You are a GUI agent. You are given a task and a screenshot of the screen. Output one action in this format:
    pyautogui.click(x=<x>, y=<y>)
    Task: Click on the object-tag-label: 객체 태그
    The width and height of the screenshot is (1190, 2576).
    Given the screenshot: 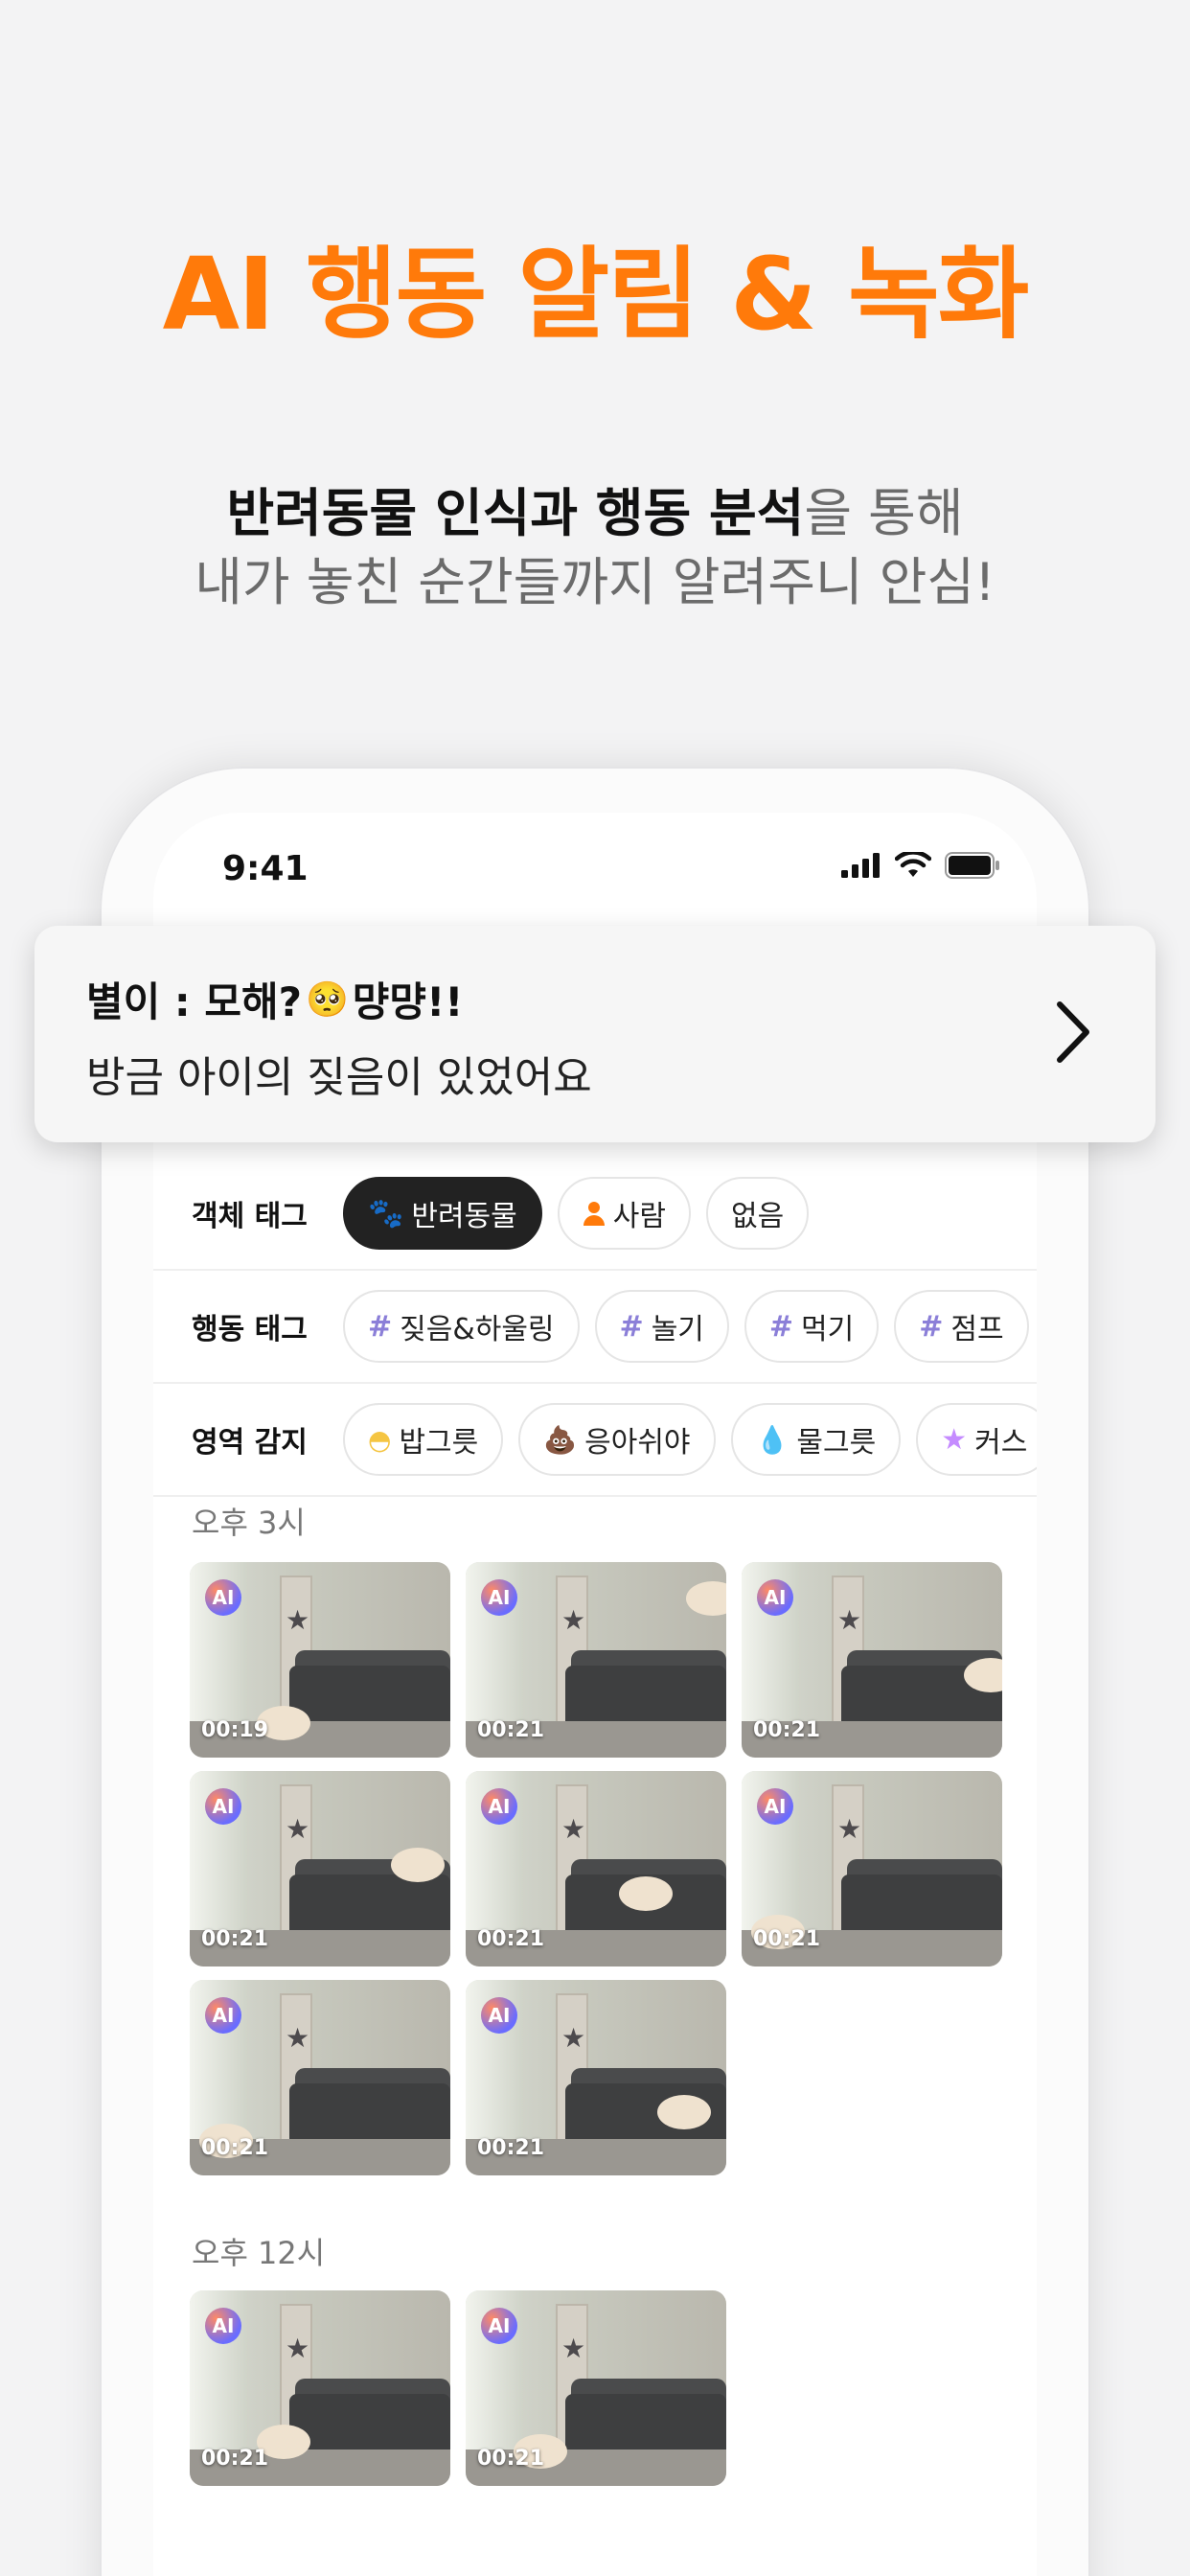 What is the action you would take?
    pyautogui.click(x=250, y=1216)
    